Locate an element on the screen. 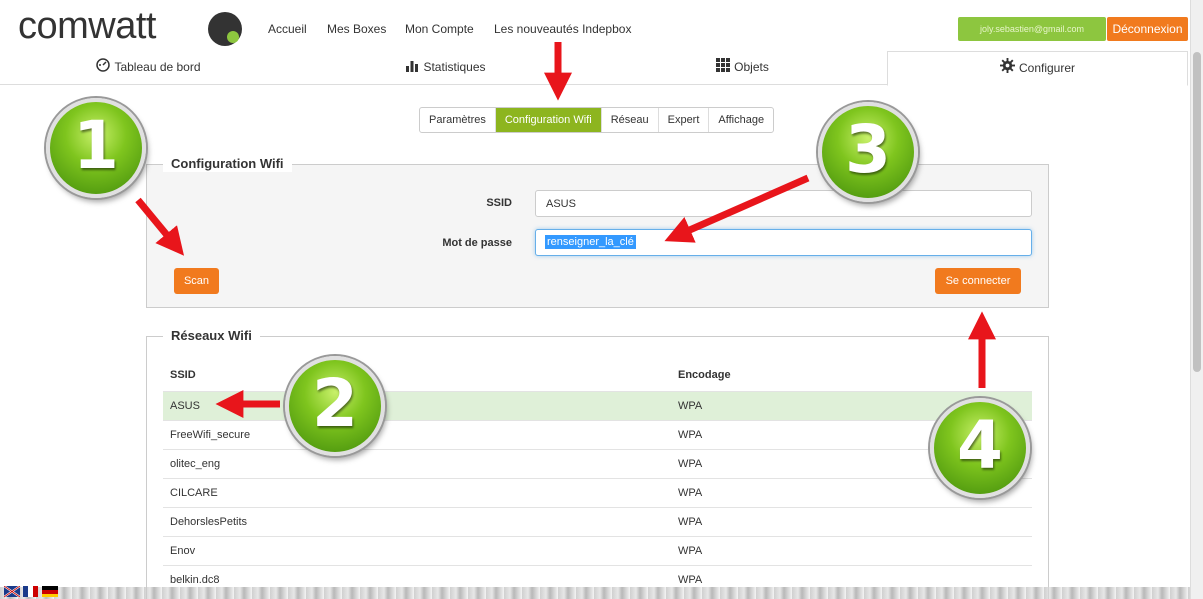 The image size is (1203, 599). arrow-to-scan is located at coordinates (160, 226).